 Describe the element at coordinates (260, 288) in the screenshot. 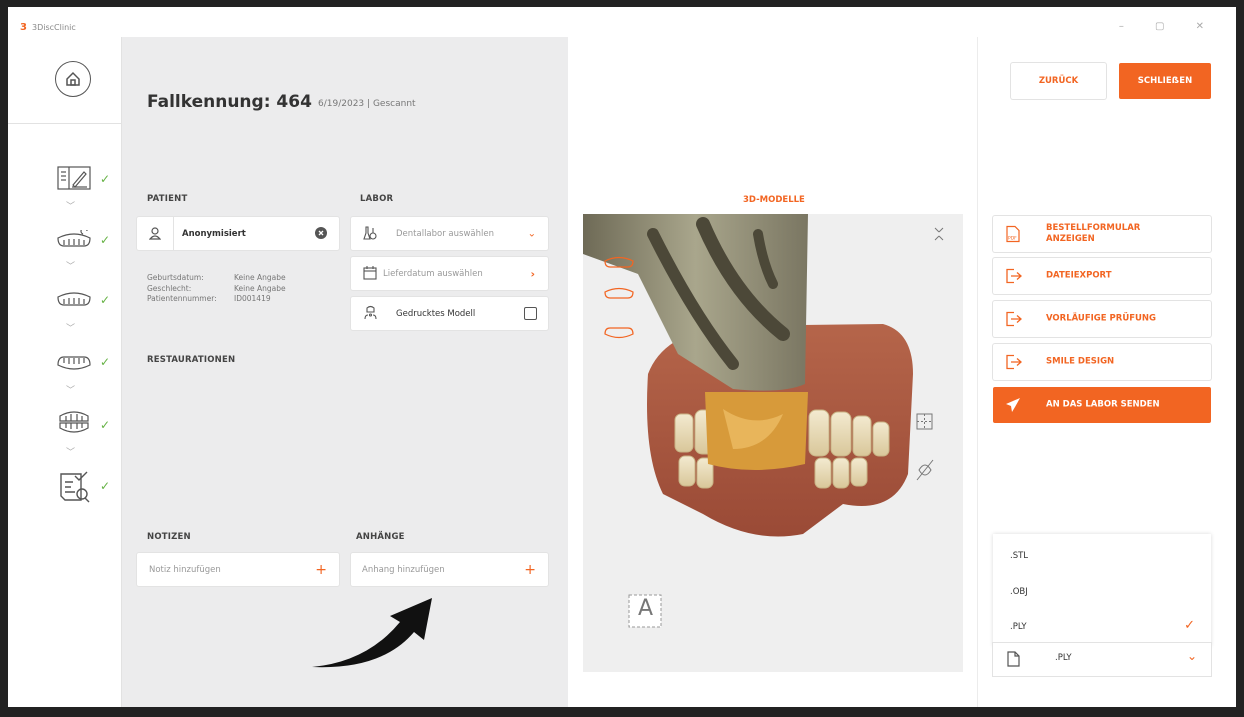

I see `patient-detail-values: Keine Angabe Keine Angabe ID001419` at that location.